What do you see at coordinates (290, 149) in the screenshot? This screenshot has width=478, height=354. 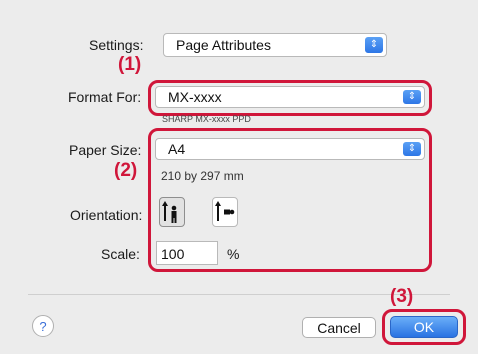 I see `paper-size-popup: A4 ⇕` at bounding box center [290, 149].